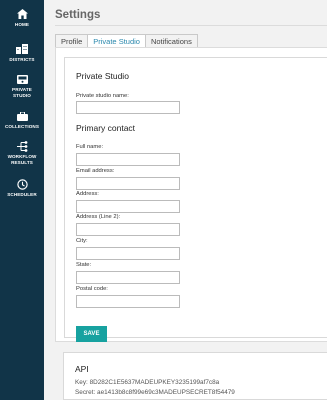 The height and width of the screenshot is (400, 327). What do you see at coordinates (191, 25) in the screenshot?
I see `title-divider` at bounding box center [191, 25].